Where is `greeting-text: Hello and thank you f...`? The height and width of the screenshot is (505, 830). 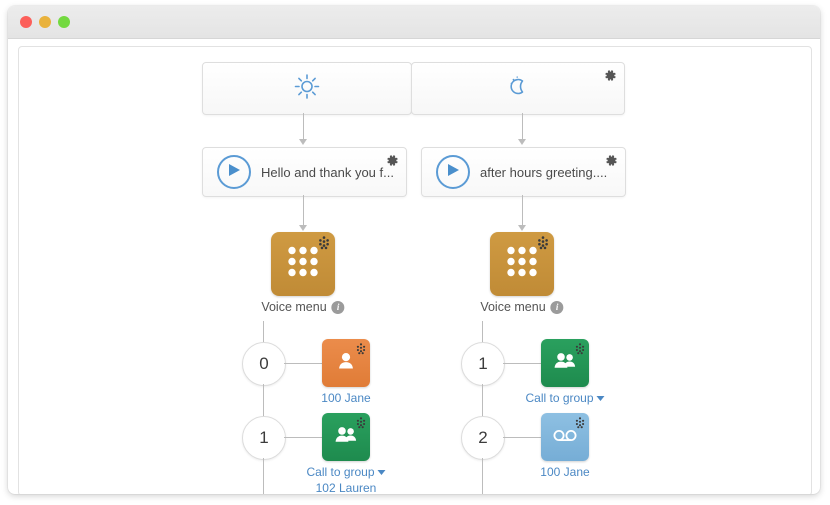
greeting-text: Hello and thank you f... is located at coordinates (327, 172).